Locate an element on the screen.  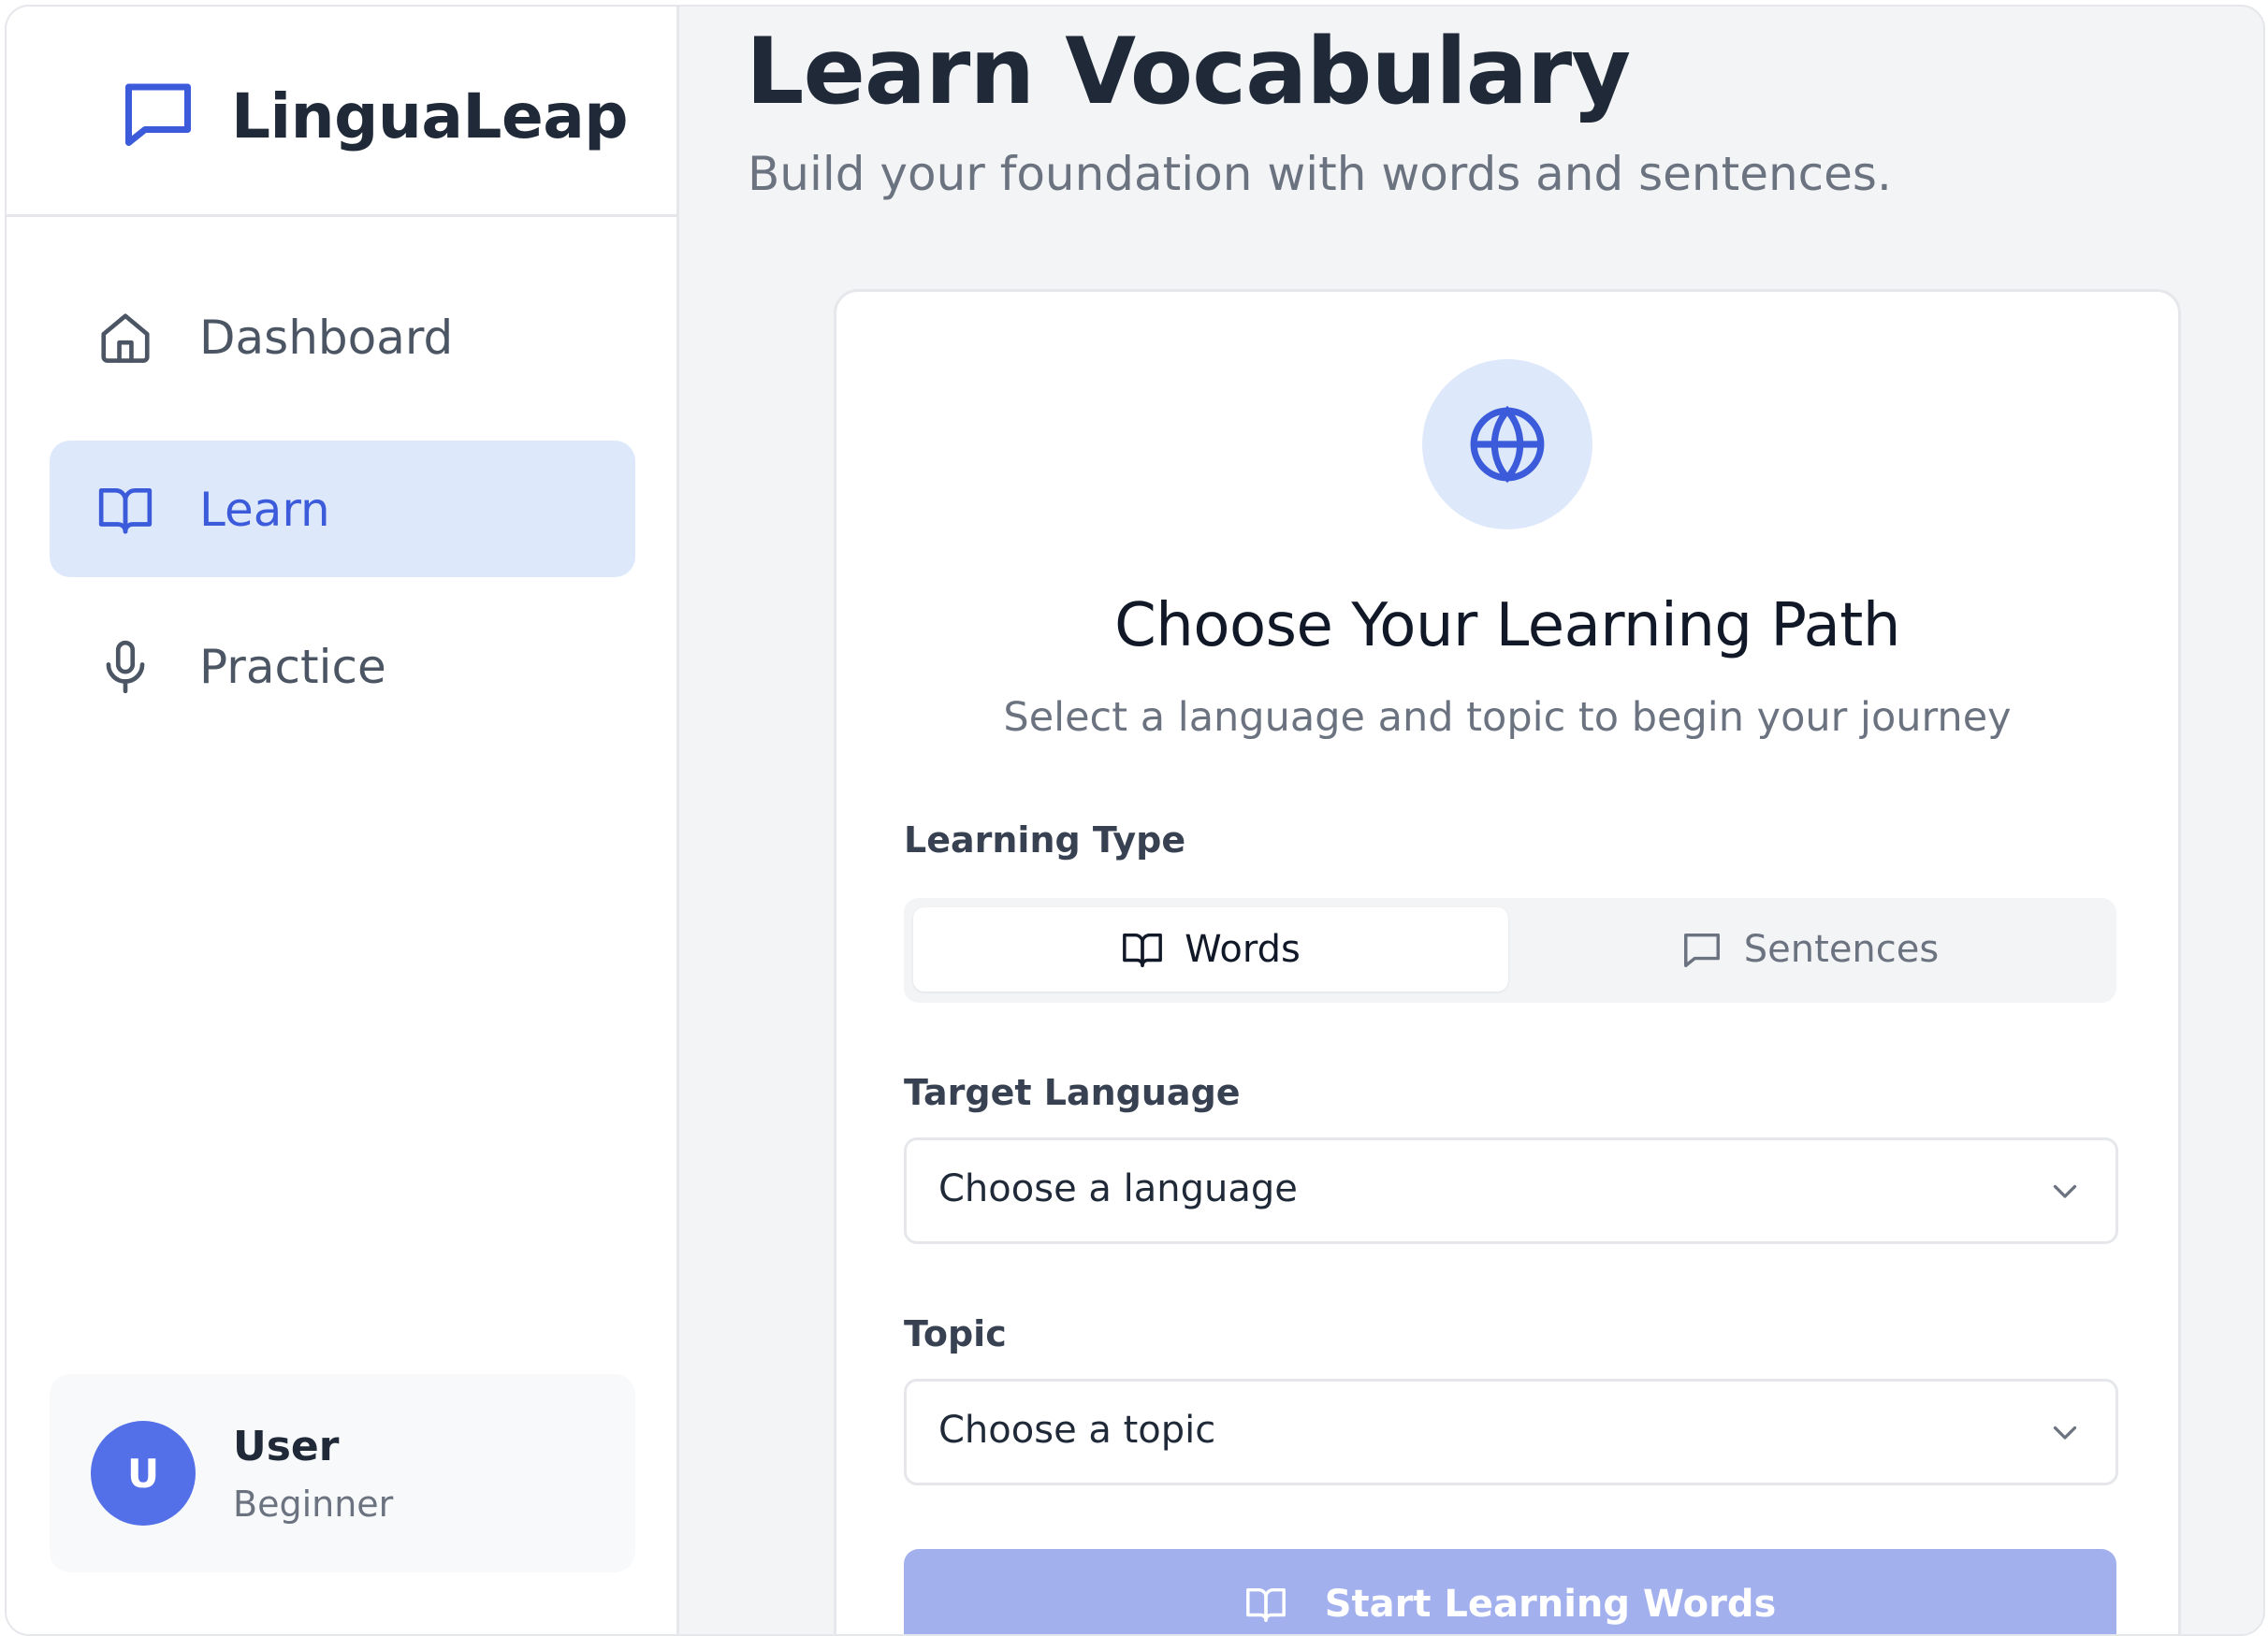
card-title: Choose Your Learning Path is located at coordinates (1507, 625).